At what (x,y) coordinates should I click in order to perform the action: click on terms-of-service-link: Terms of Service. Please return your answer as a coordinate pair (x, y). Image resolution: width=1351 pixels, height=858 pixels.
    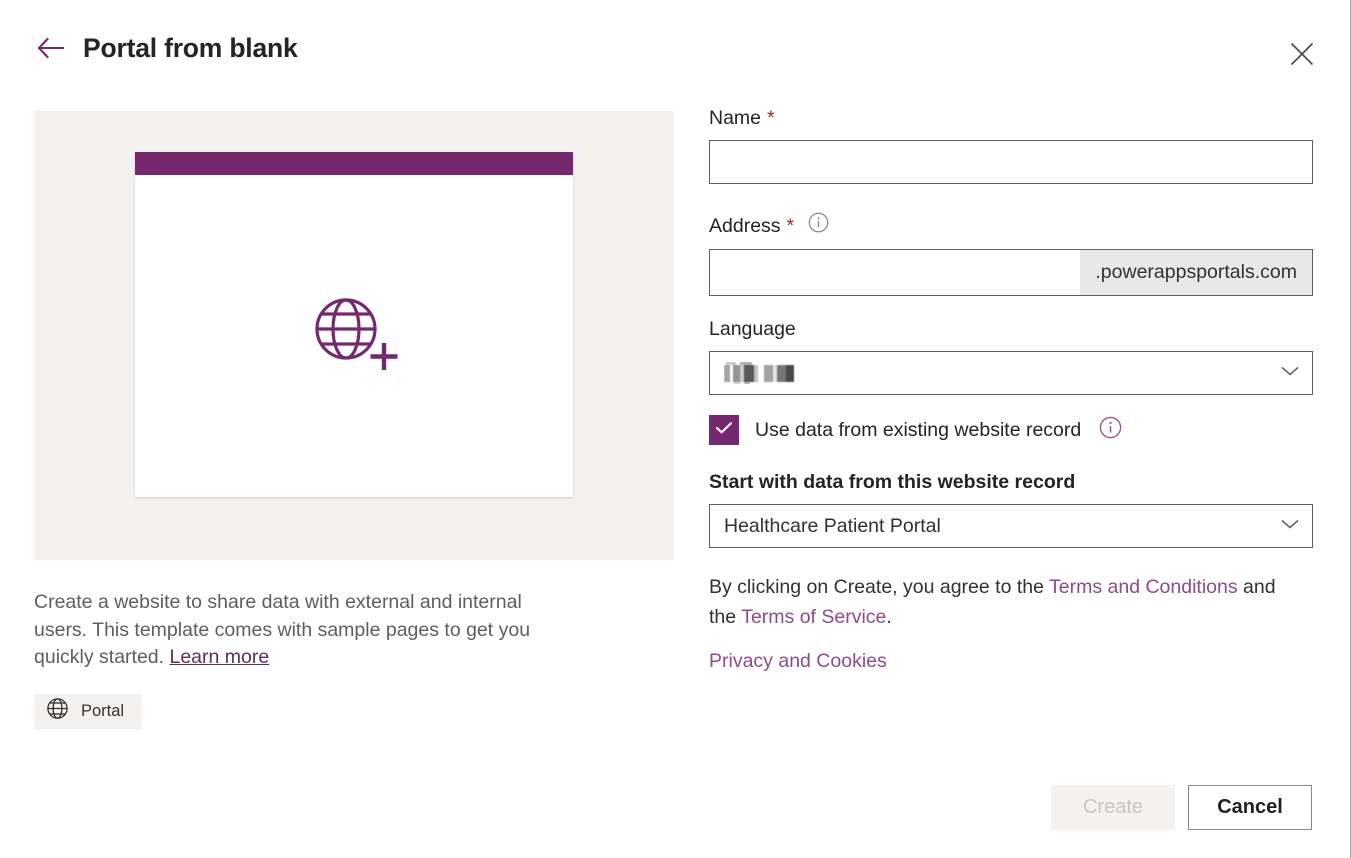
    Looking at the image, I should click on (813, 617).